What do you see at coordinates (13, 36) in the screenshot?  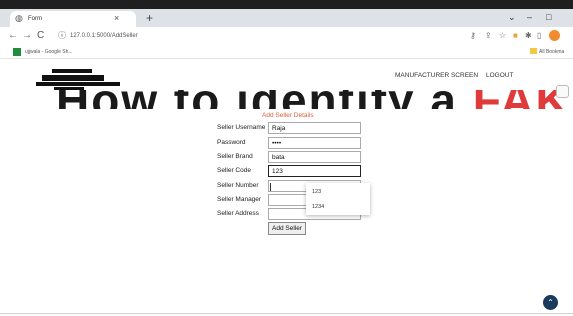 I see `back-button: ←` at bounding box center [13, 36].